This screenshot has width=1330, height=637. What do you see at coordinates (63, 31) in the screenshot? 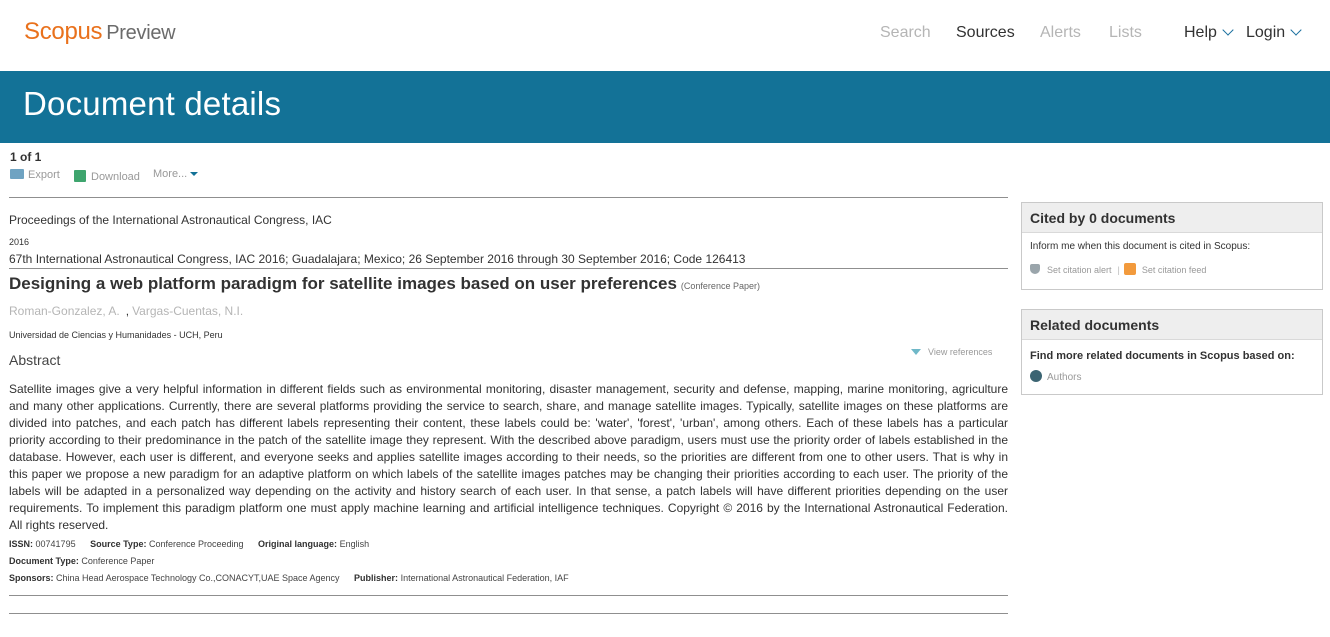
I see `brand-name: Scopus` at bounding box center [63, 31].